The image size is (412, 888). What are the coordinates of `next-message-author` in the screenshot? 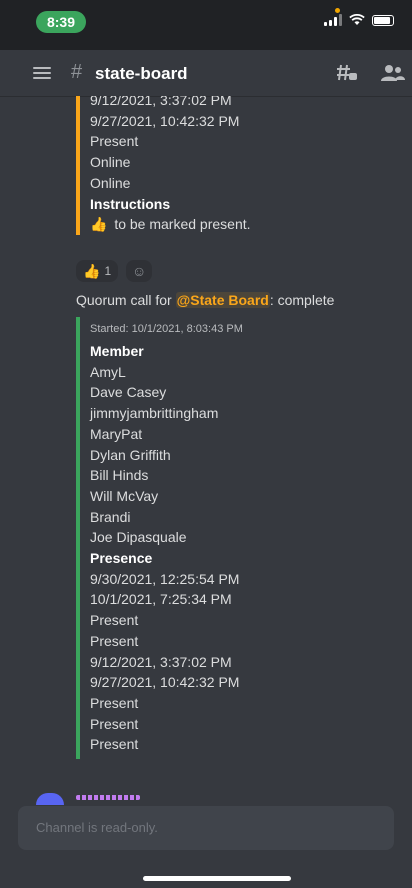 It's located at (108, 797).